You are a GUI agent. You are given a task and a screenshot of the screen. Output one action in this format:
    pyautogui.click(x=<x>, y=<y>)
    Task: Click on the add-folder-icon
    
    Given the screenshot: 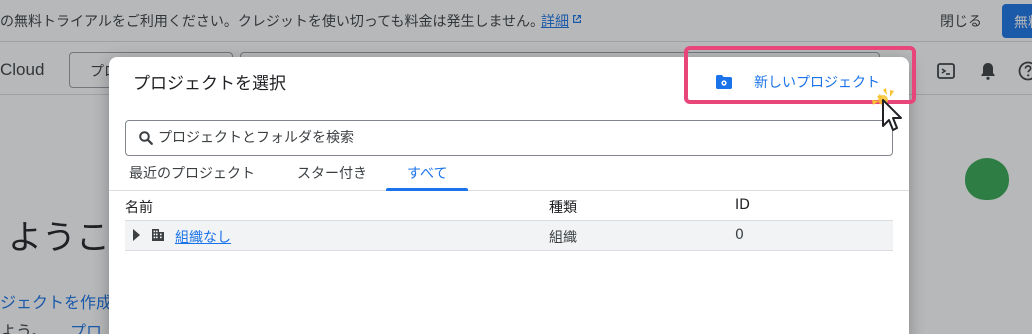 What is the action you would take?
    pyautogui.click(x=724, y=82)
    